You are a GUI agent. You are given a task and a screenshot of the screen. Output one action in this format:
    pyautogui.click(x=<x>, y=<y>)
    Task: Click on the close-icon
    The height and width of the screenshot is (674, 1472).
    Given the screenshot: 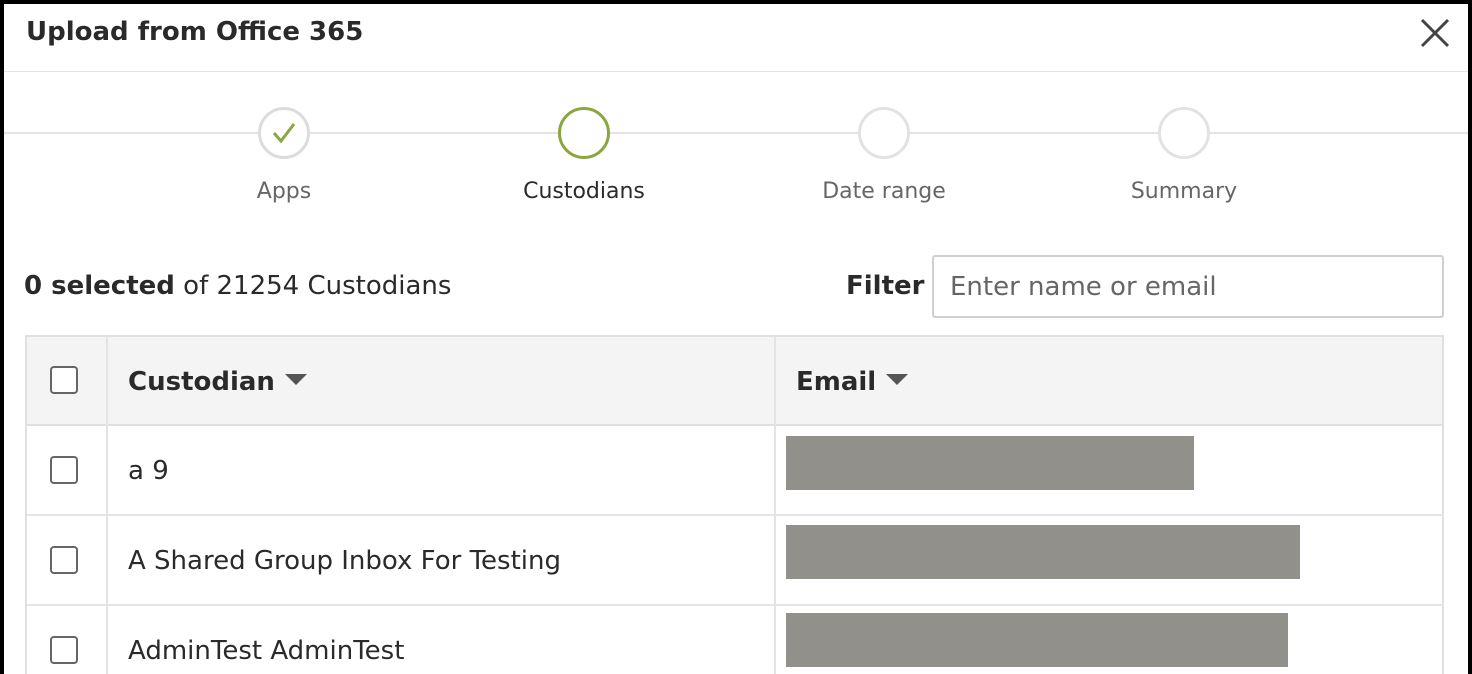 What is the action you would take?
    pyautogui.click(x=1435, y=33)
    